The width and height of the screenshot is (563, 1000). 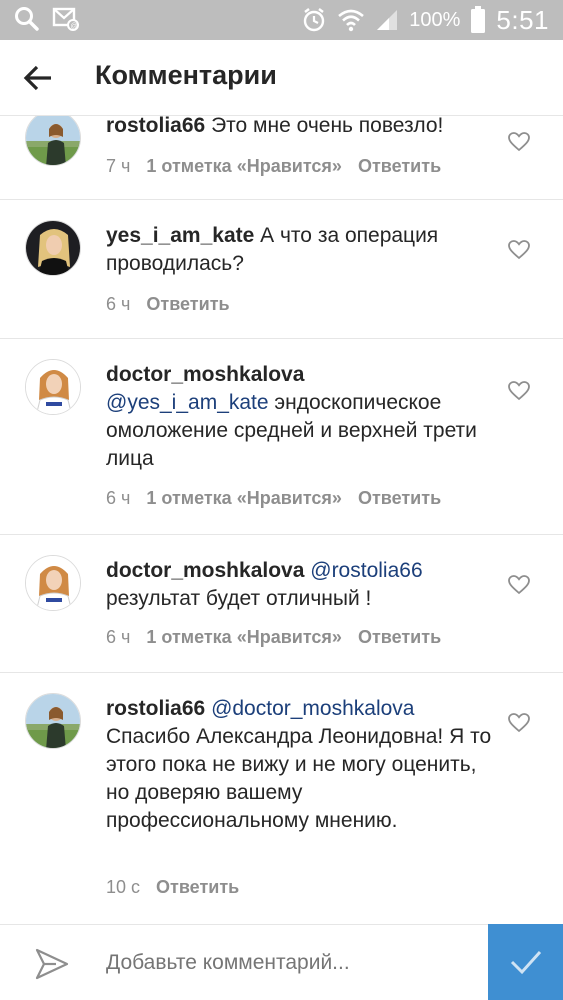 I want to click on checkmark-icon, so click(x=525, y=962).